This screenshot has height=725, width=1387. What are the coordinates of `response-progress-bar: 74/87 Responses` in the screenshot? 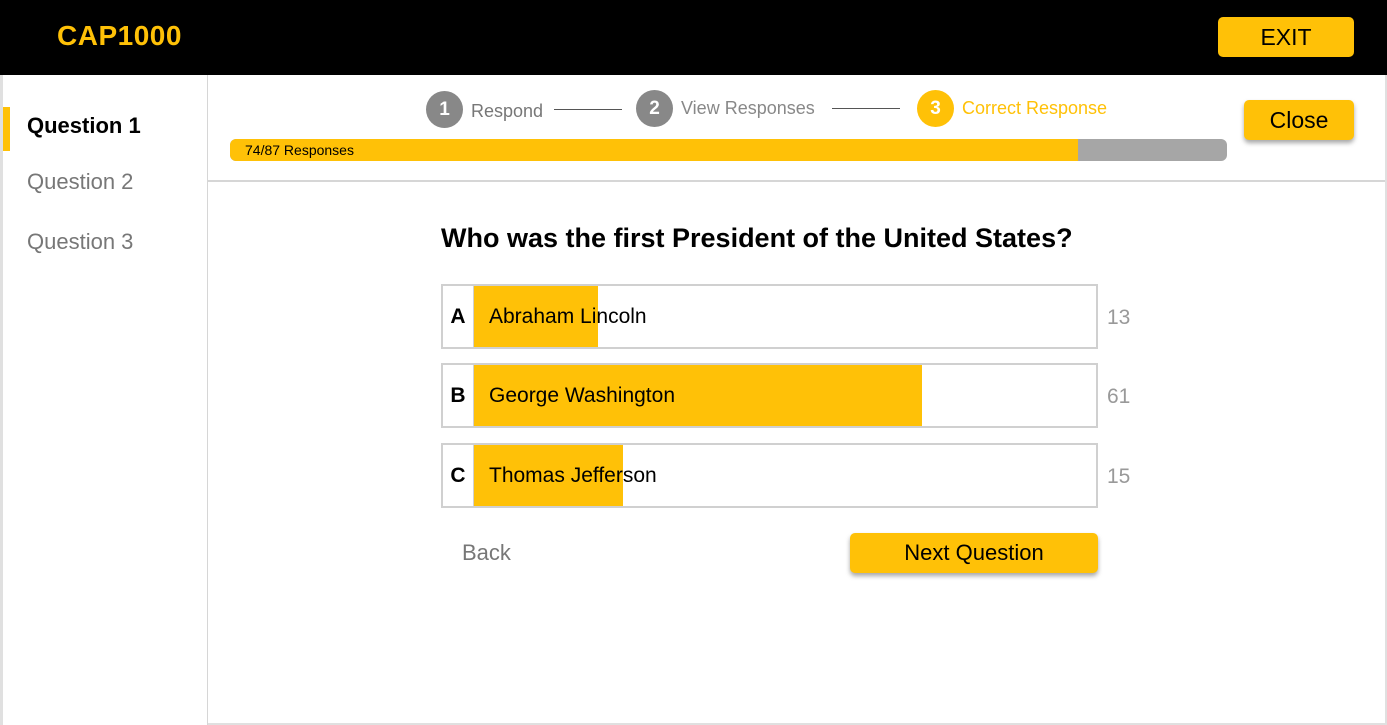 It's located at (728, 150).